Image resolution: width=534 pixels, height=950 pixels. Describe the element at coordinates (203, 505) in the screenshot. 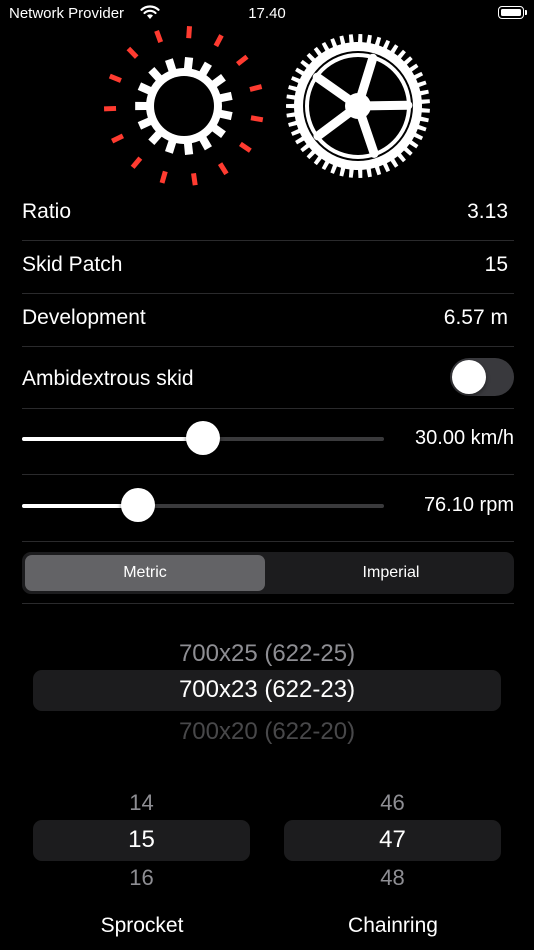

I see `cadence-slider` at that location.